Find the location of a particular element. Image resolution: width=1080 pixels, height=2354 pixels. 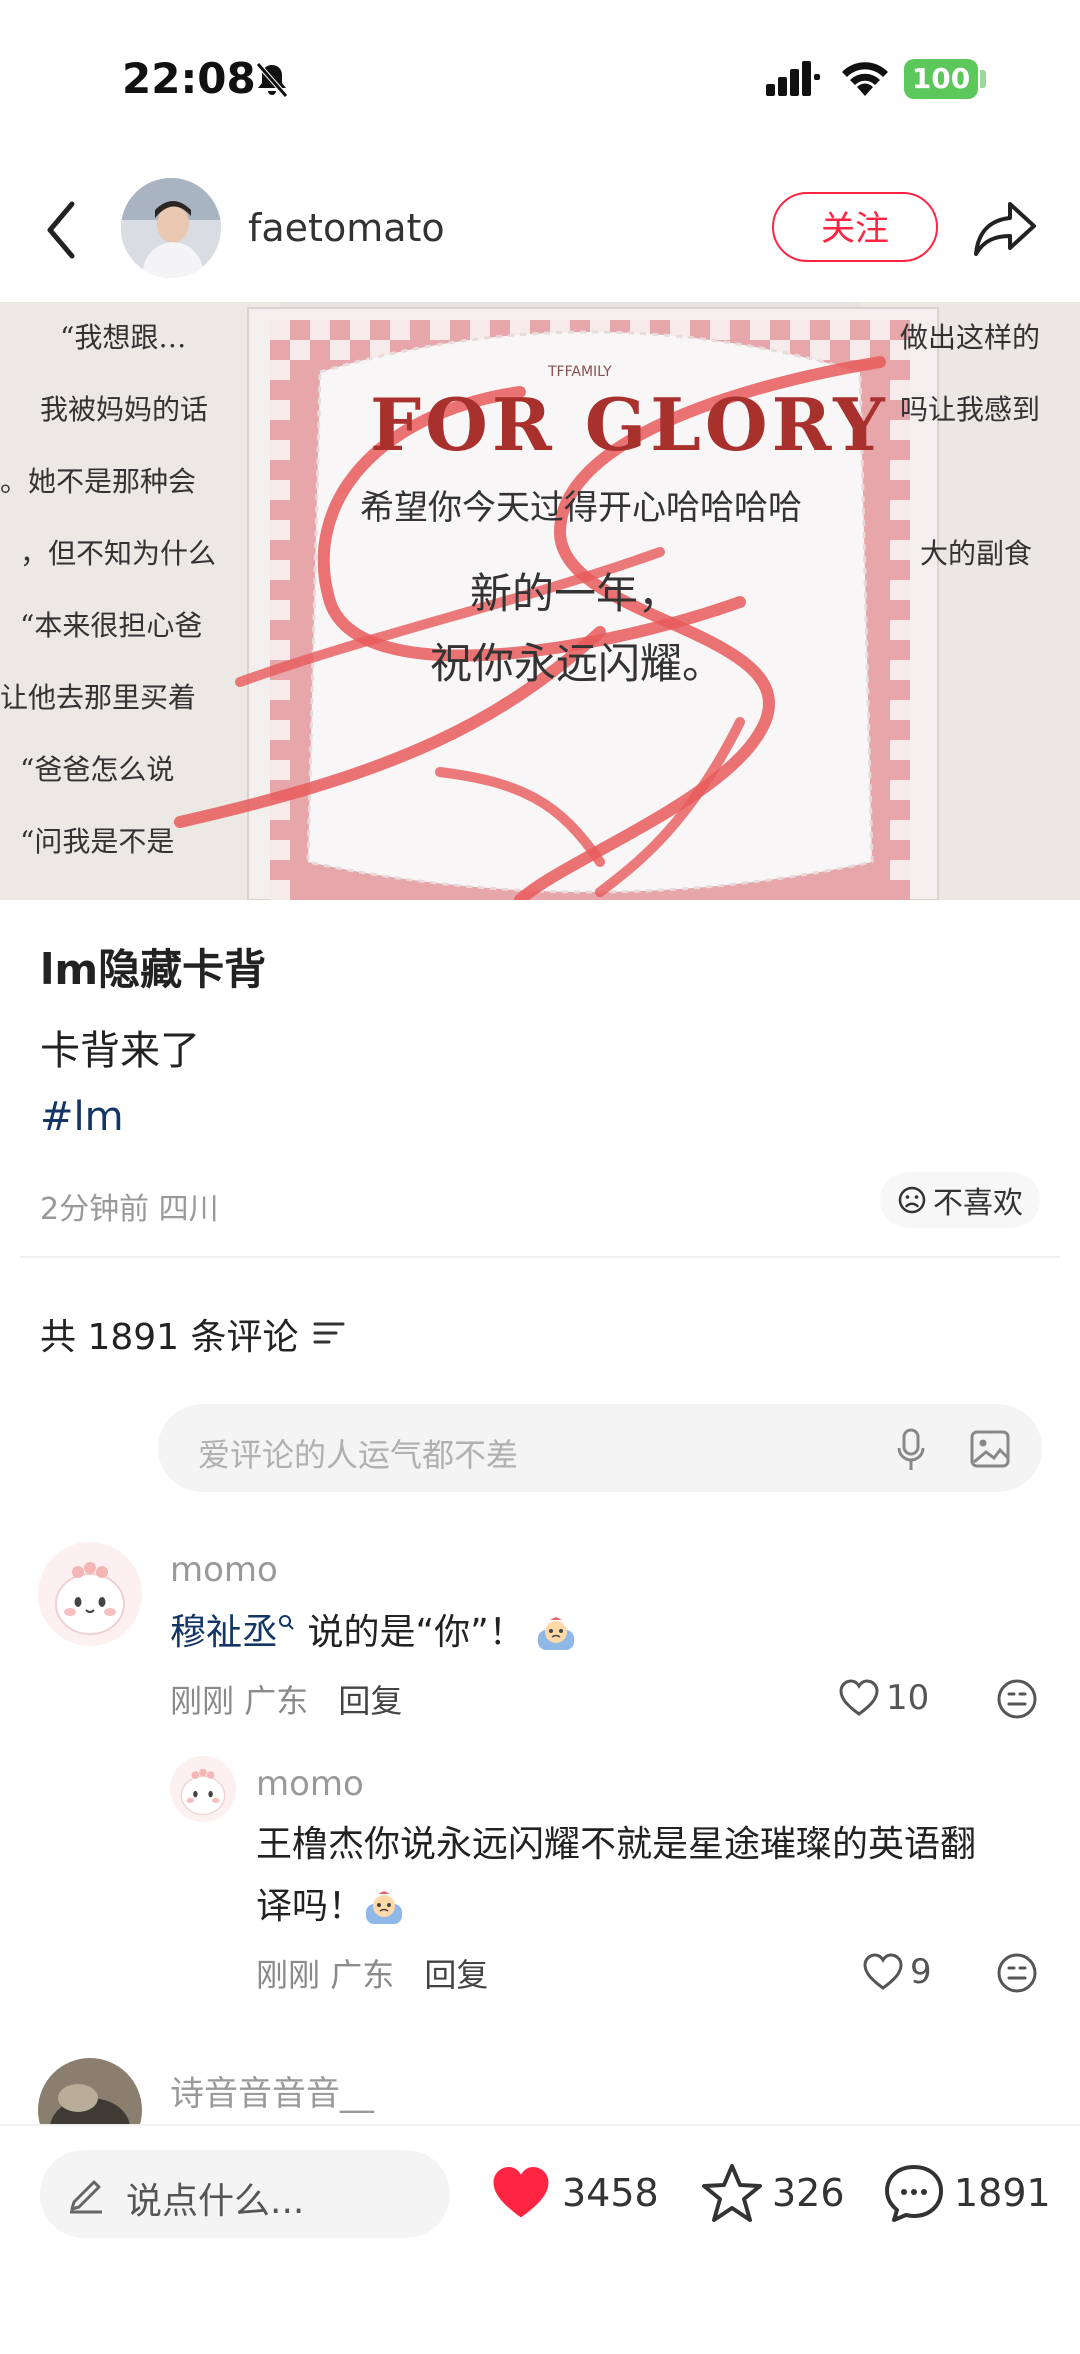

reply-author: momo is located at coordinates (310, 1784).